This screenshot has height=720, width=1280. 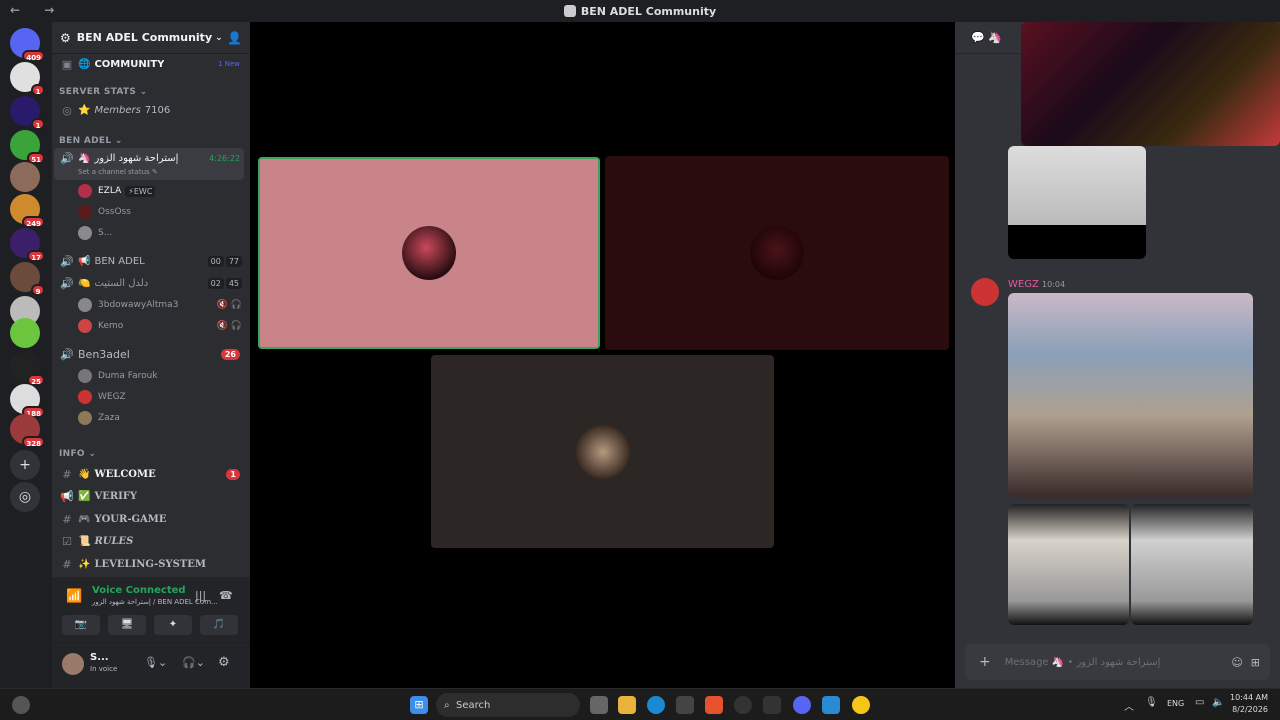 What do you see at coordinates (193, 662) in the screenshot?
I see `headphones-icon: 🎧⌄` at bounding box center [193, 662].